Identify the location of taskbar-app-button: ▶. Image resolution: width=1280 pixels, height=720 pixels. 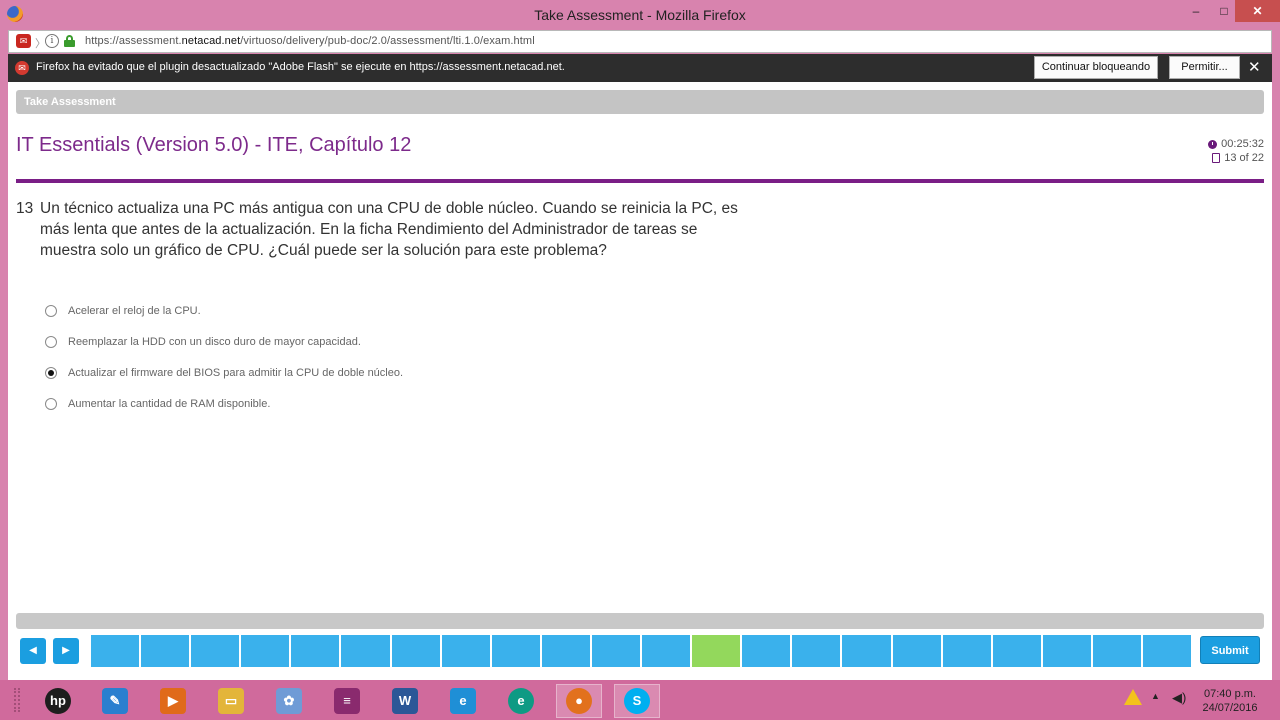
(173, 701).